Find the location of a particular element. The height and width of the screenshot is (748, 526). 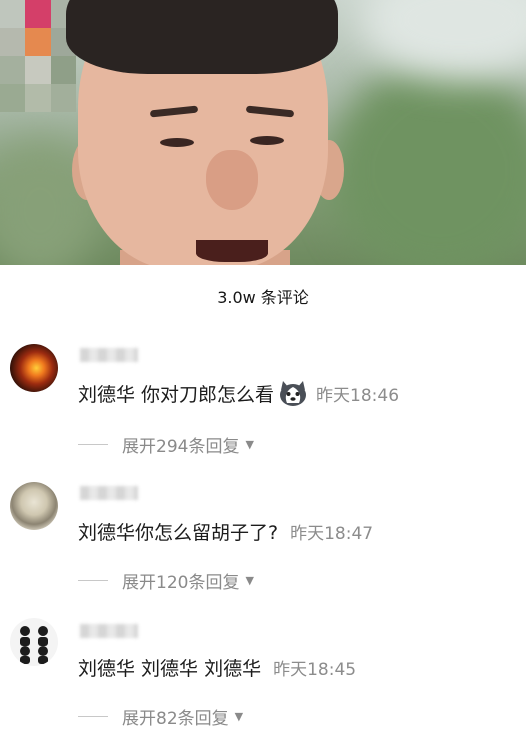

background-sky is located at coordinates (443, 40).